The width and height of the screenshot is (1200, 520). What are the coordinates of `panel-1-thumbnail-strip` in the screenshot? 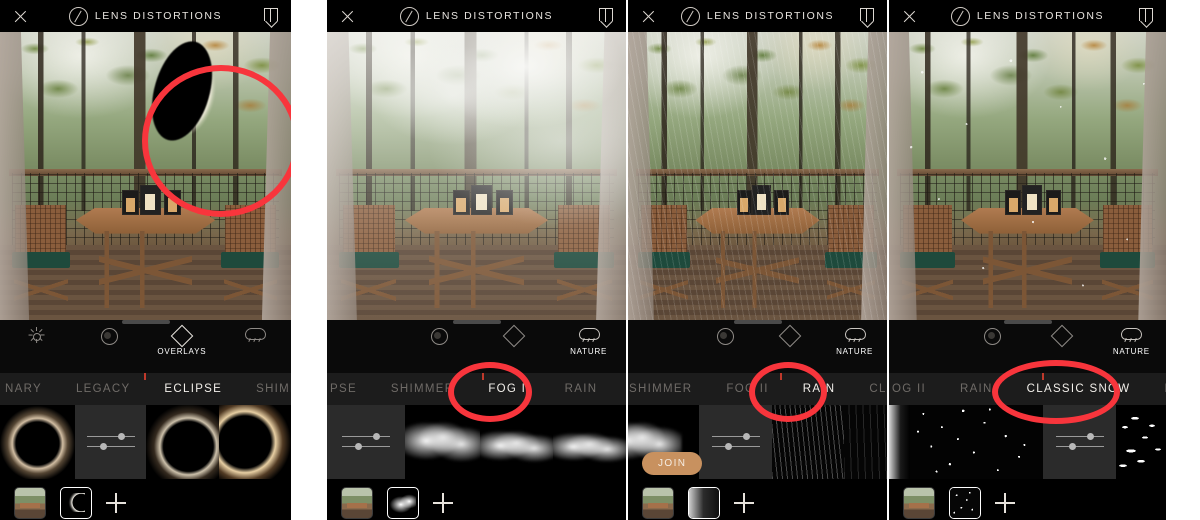 It's located at (145, 442).